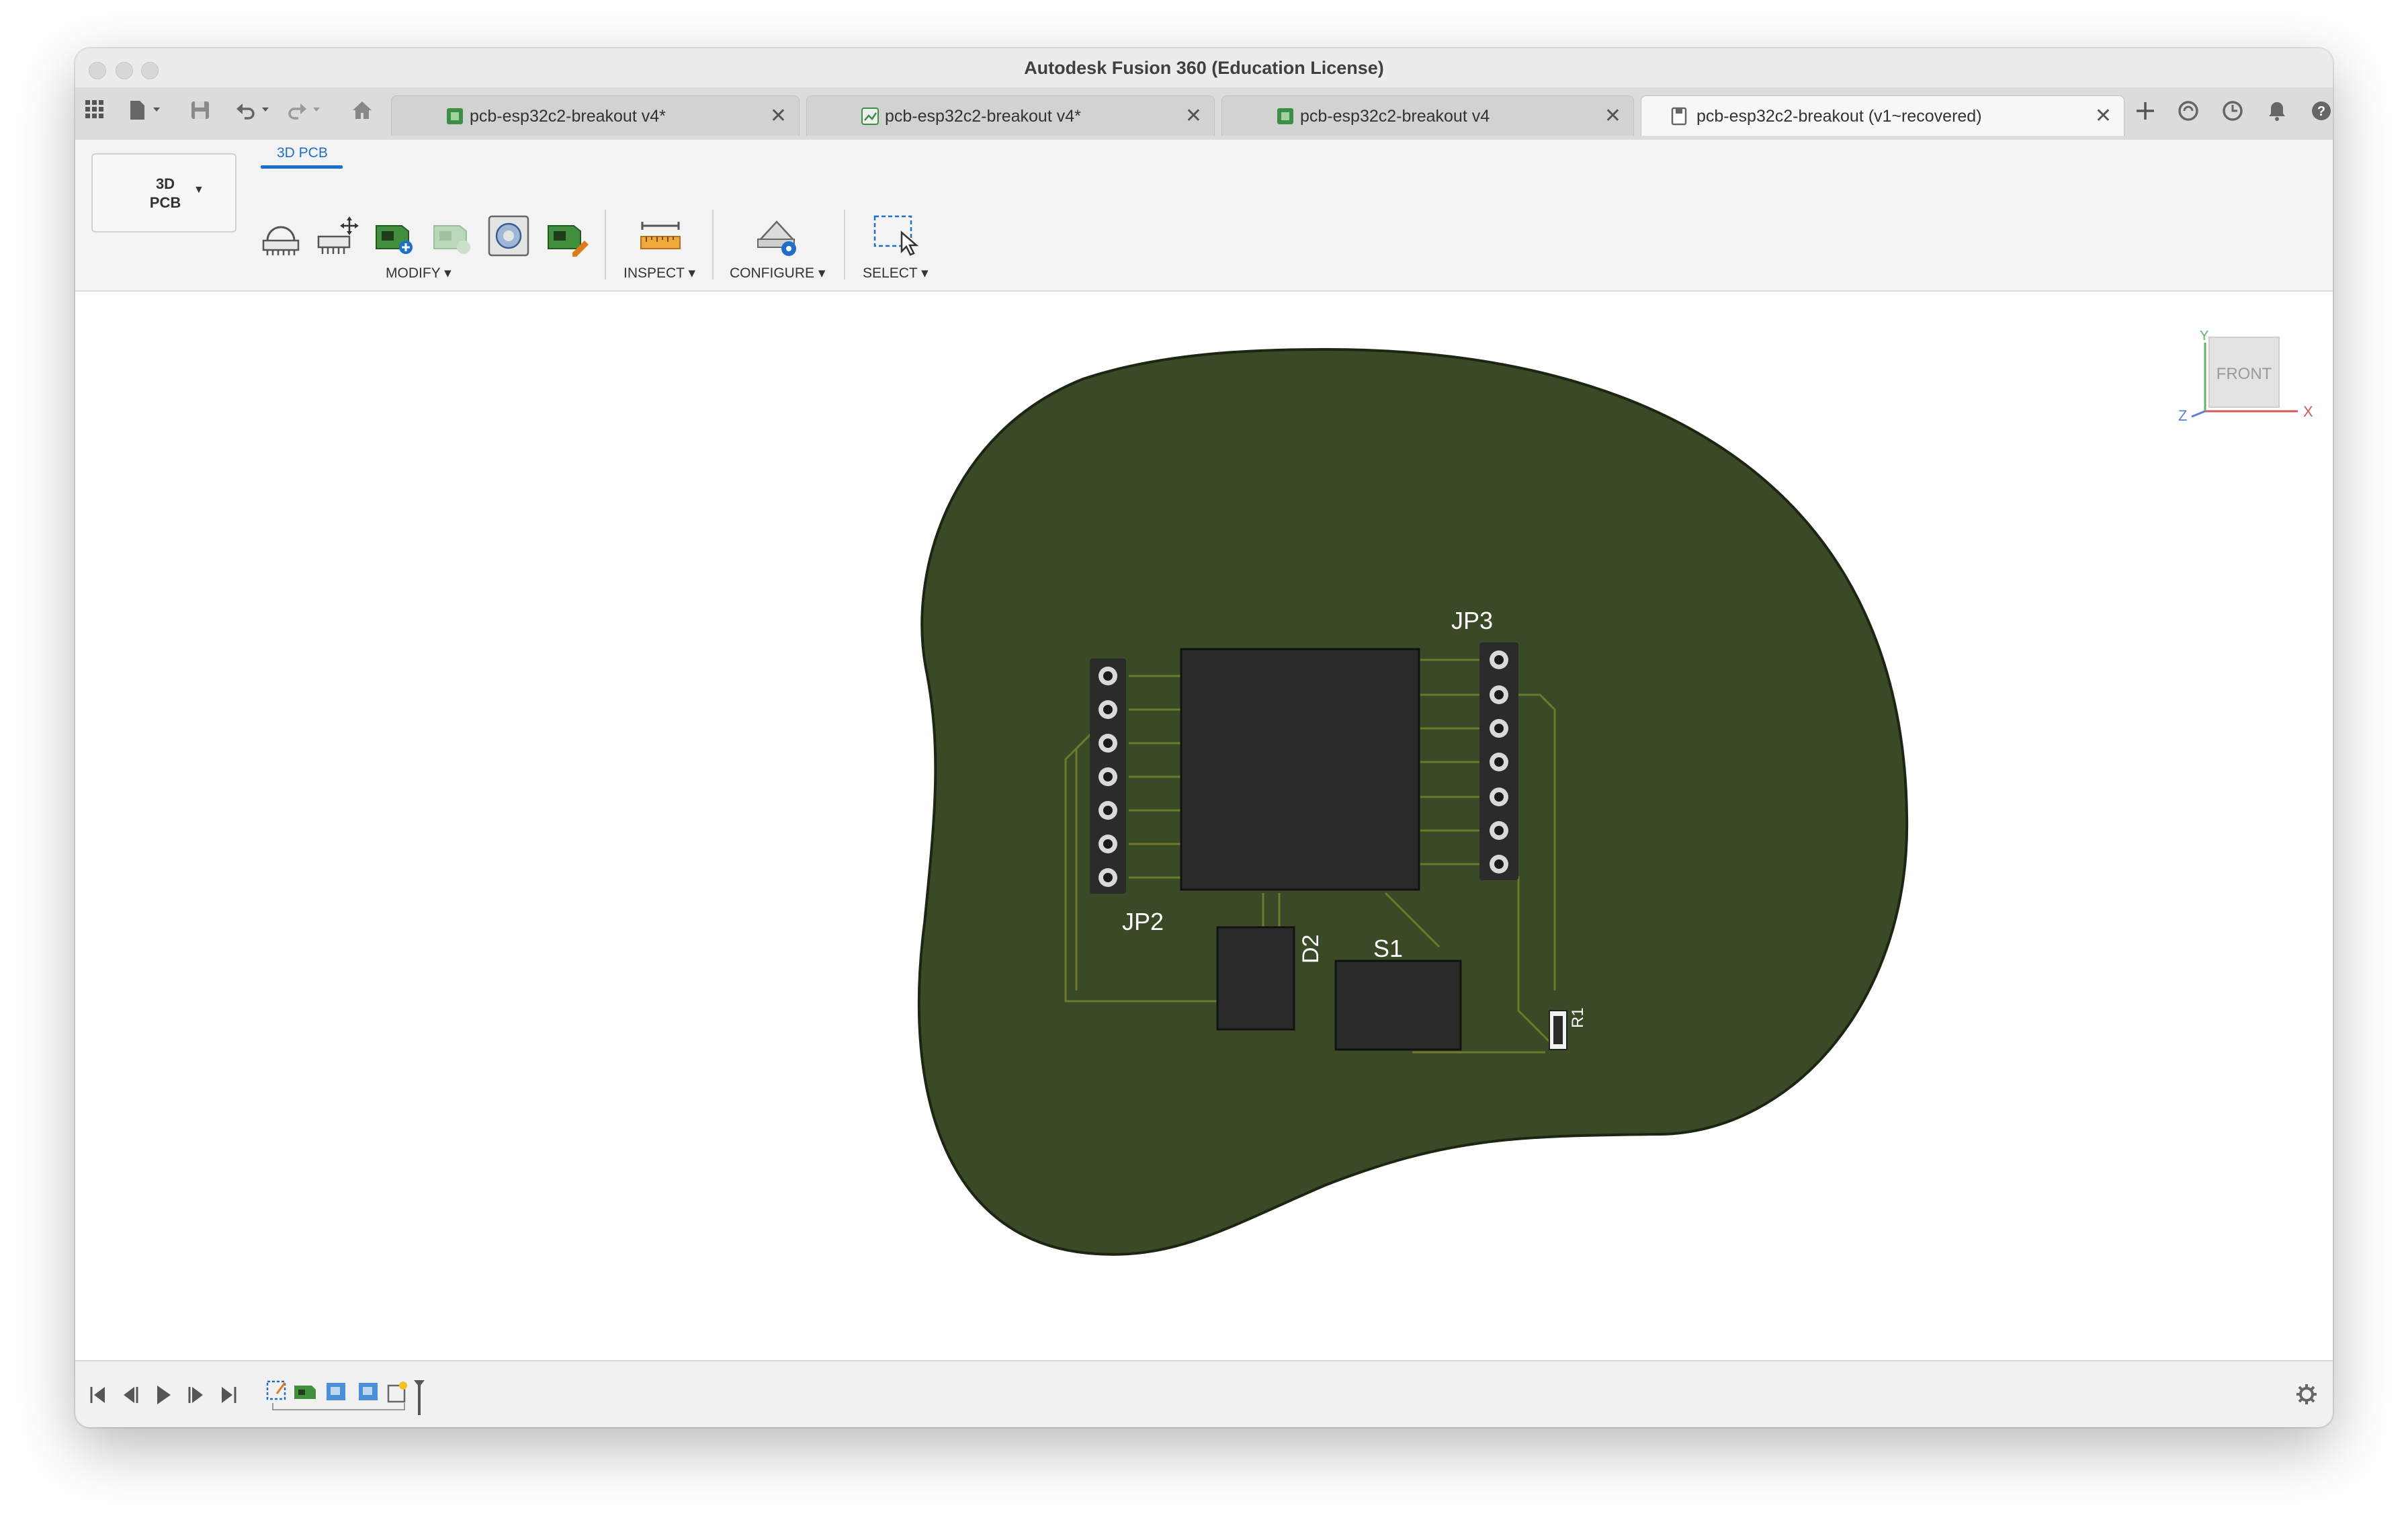 The height and width of the screenshot is (1528, 2408). I want to click on push-to-3d-icon, so click(281, 236).